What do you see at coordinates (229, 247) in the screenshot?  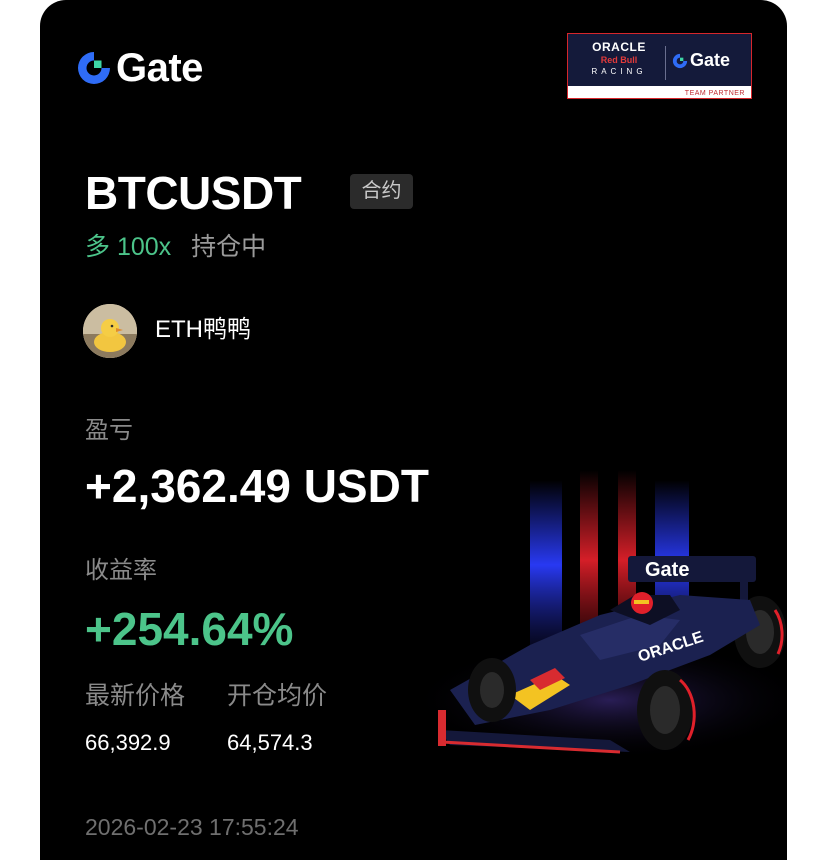 I see `position-status: 持仓中` at bounding box center [229, 247].